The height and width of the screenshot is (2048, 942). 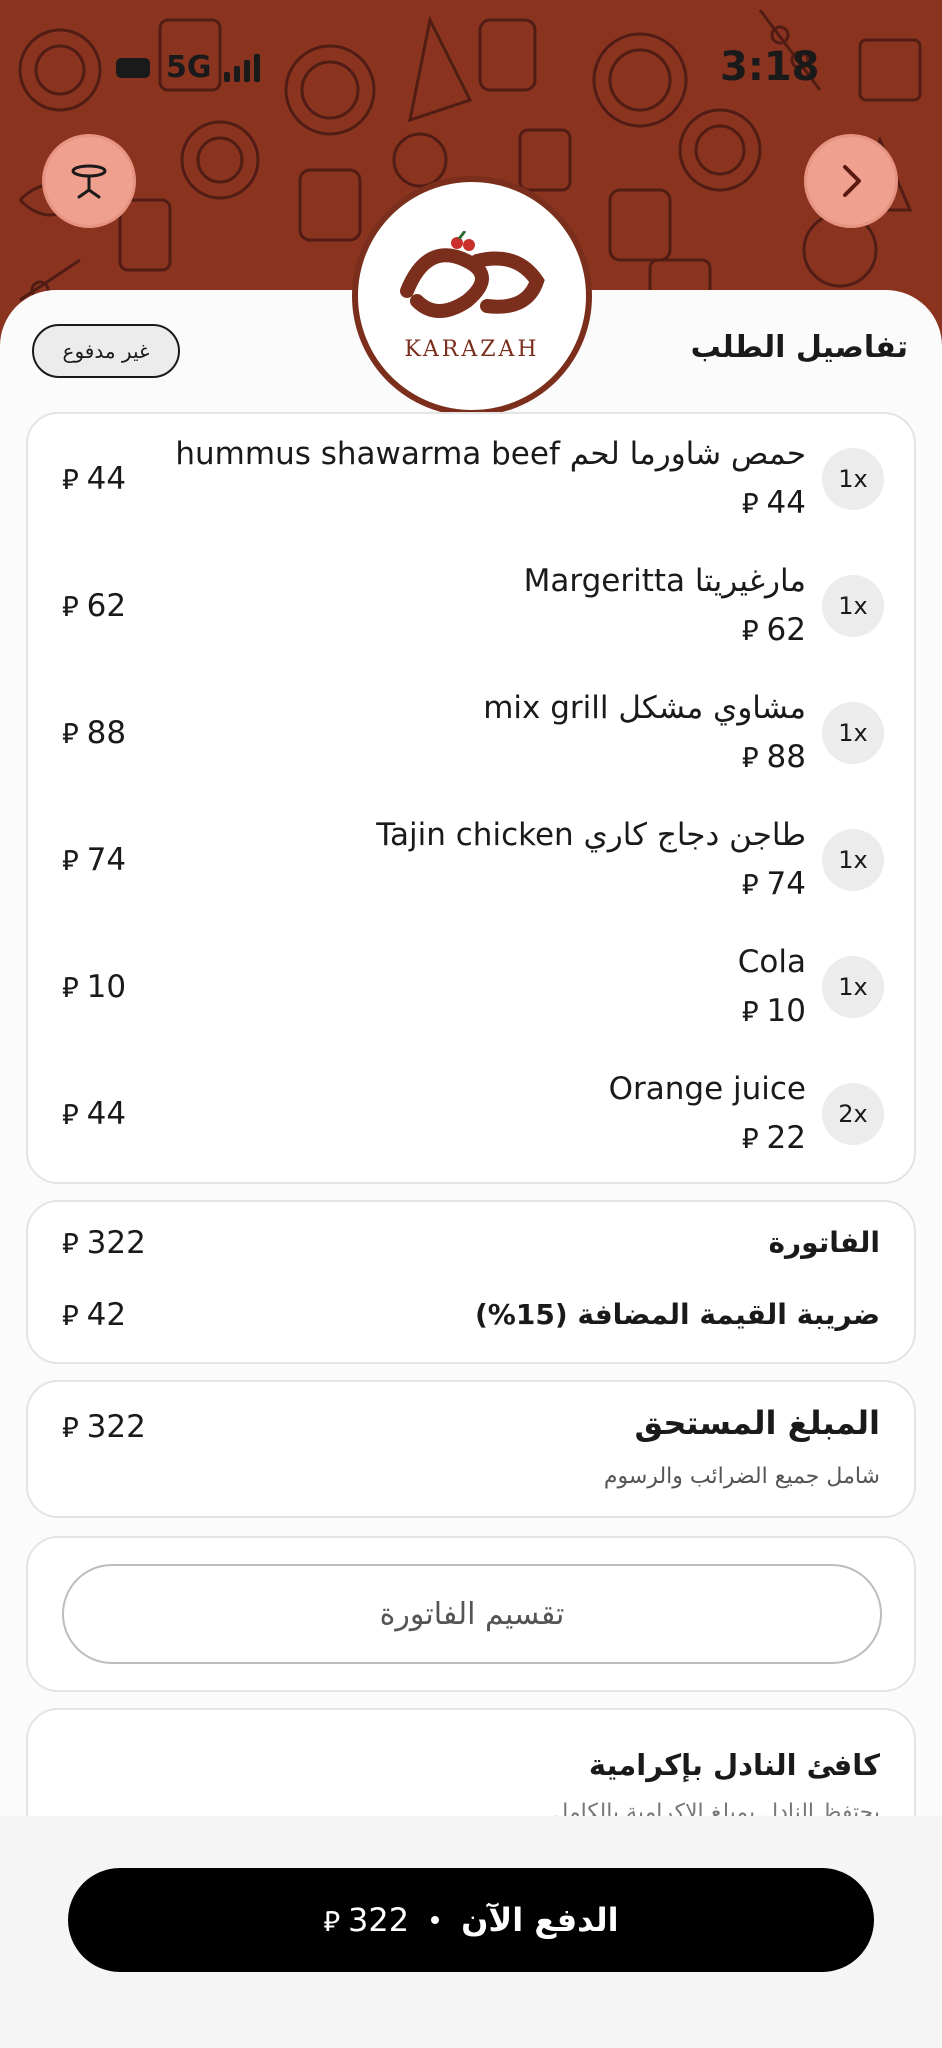 I want to click on order-item: 1x مارغيريتا Margeritta ⃁ 62 ⃁ 62, so click(x=473, y=604).